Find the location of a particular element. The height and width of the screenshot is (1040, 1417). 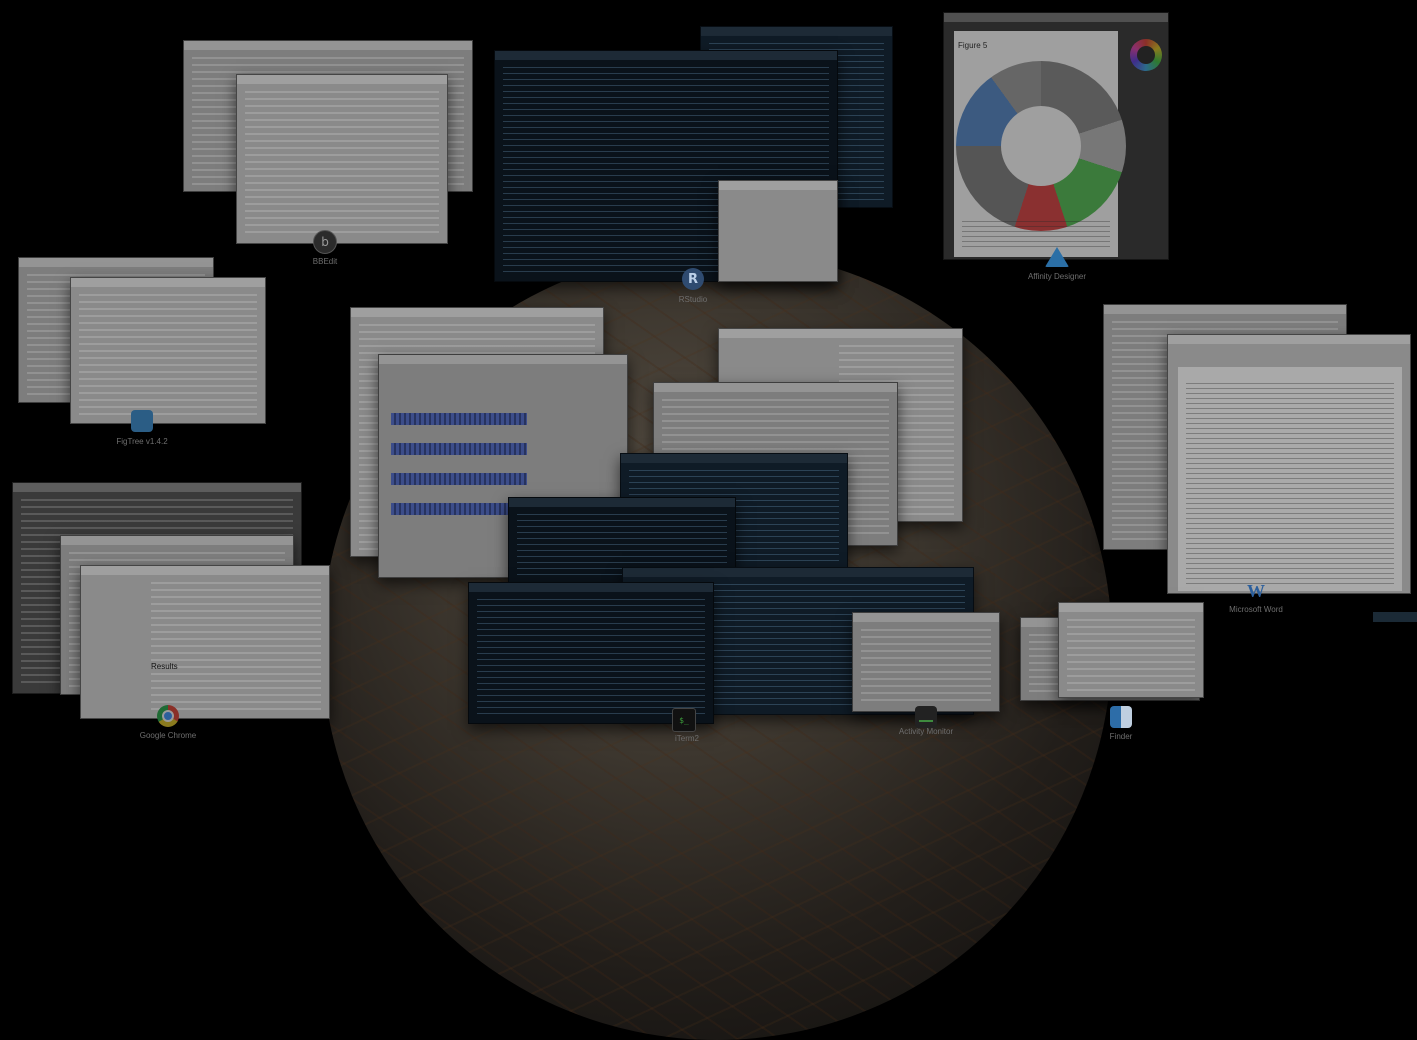

finder-app-icon is located at coordinates (1121, 717).